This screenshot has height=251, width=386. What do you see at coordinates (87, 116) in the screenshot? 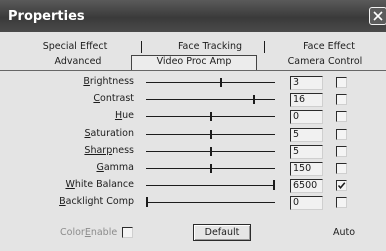
I see `hue-label: Hue` at bounding box center [87, 116].